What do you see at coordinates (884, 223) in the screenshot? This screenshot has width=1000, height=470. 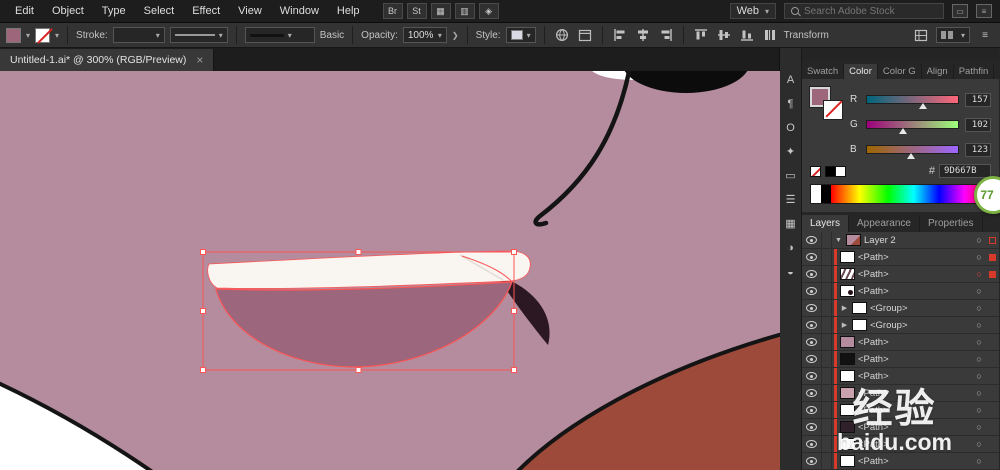 I see `tab-appearance: Appearance` at bounding box center [884, 223].